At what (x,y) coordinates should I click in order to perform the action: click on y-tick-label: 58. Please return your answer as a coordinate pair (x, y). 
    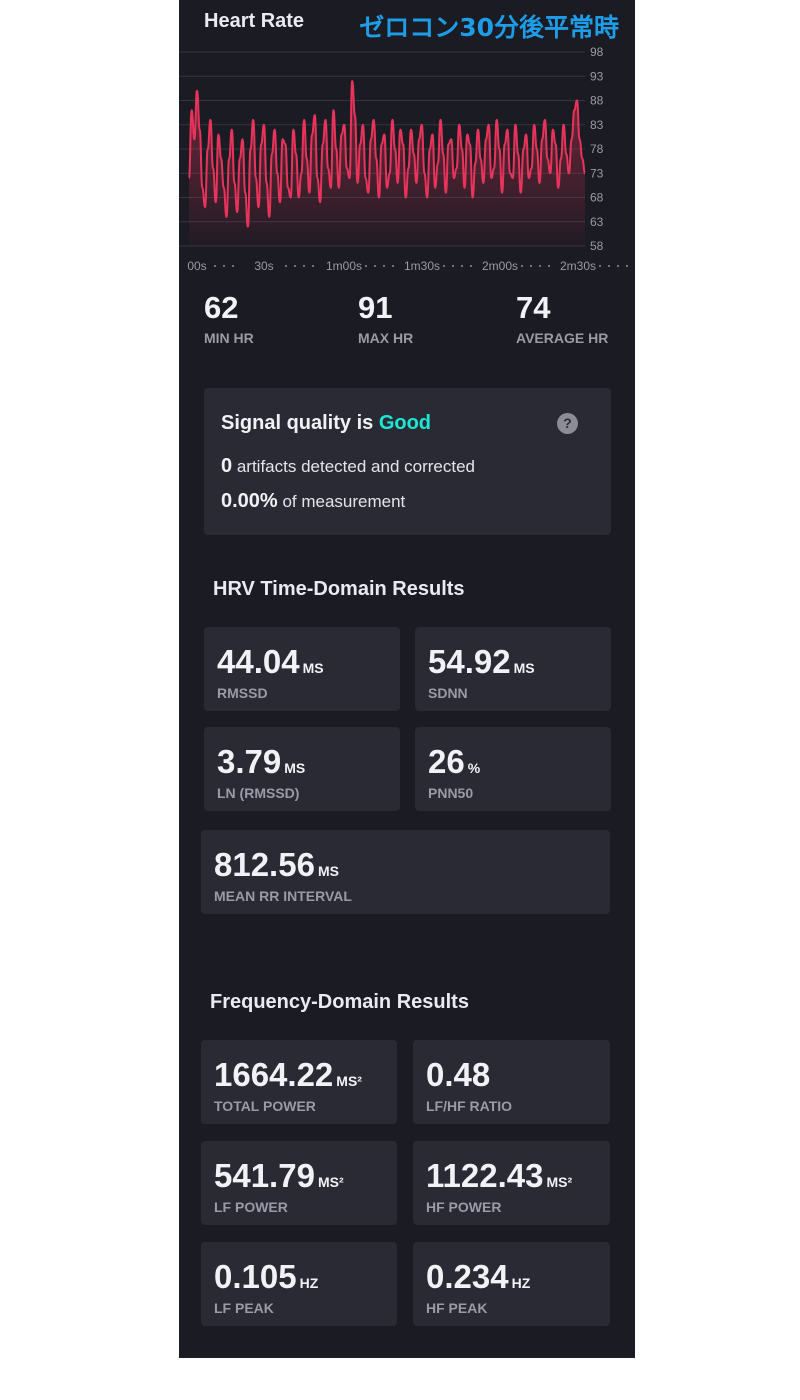
    Looking at the image, I should click on (597, 246).